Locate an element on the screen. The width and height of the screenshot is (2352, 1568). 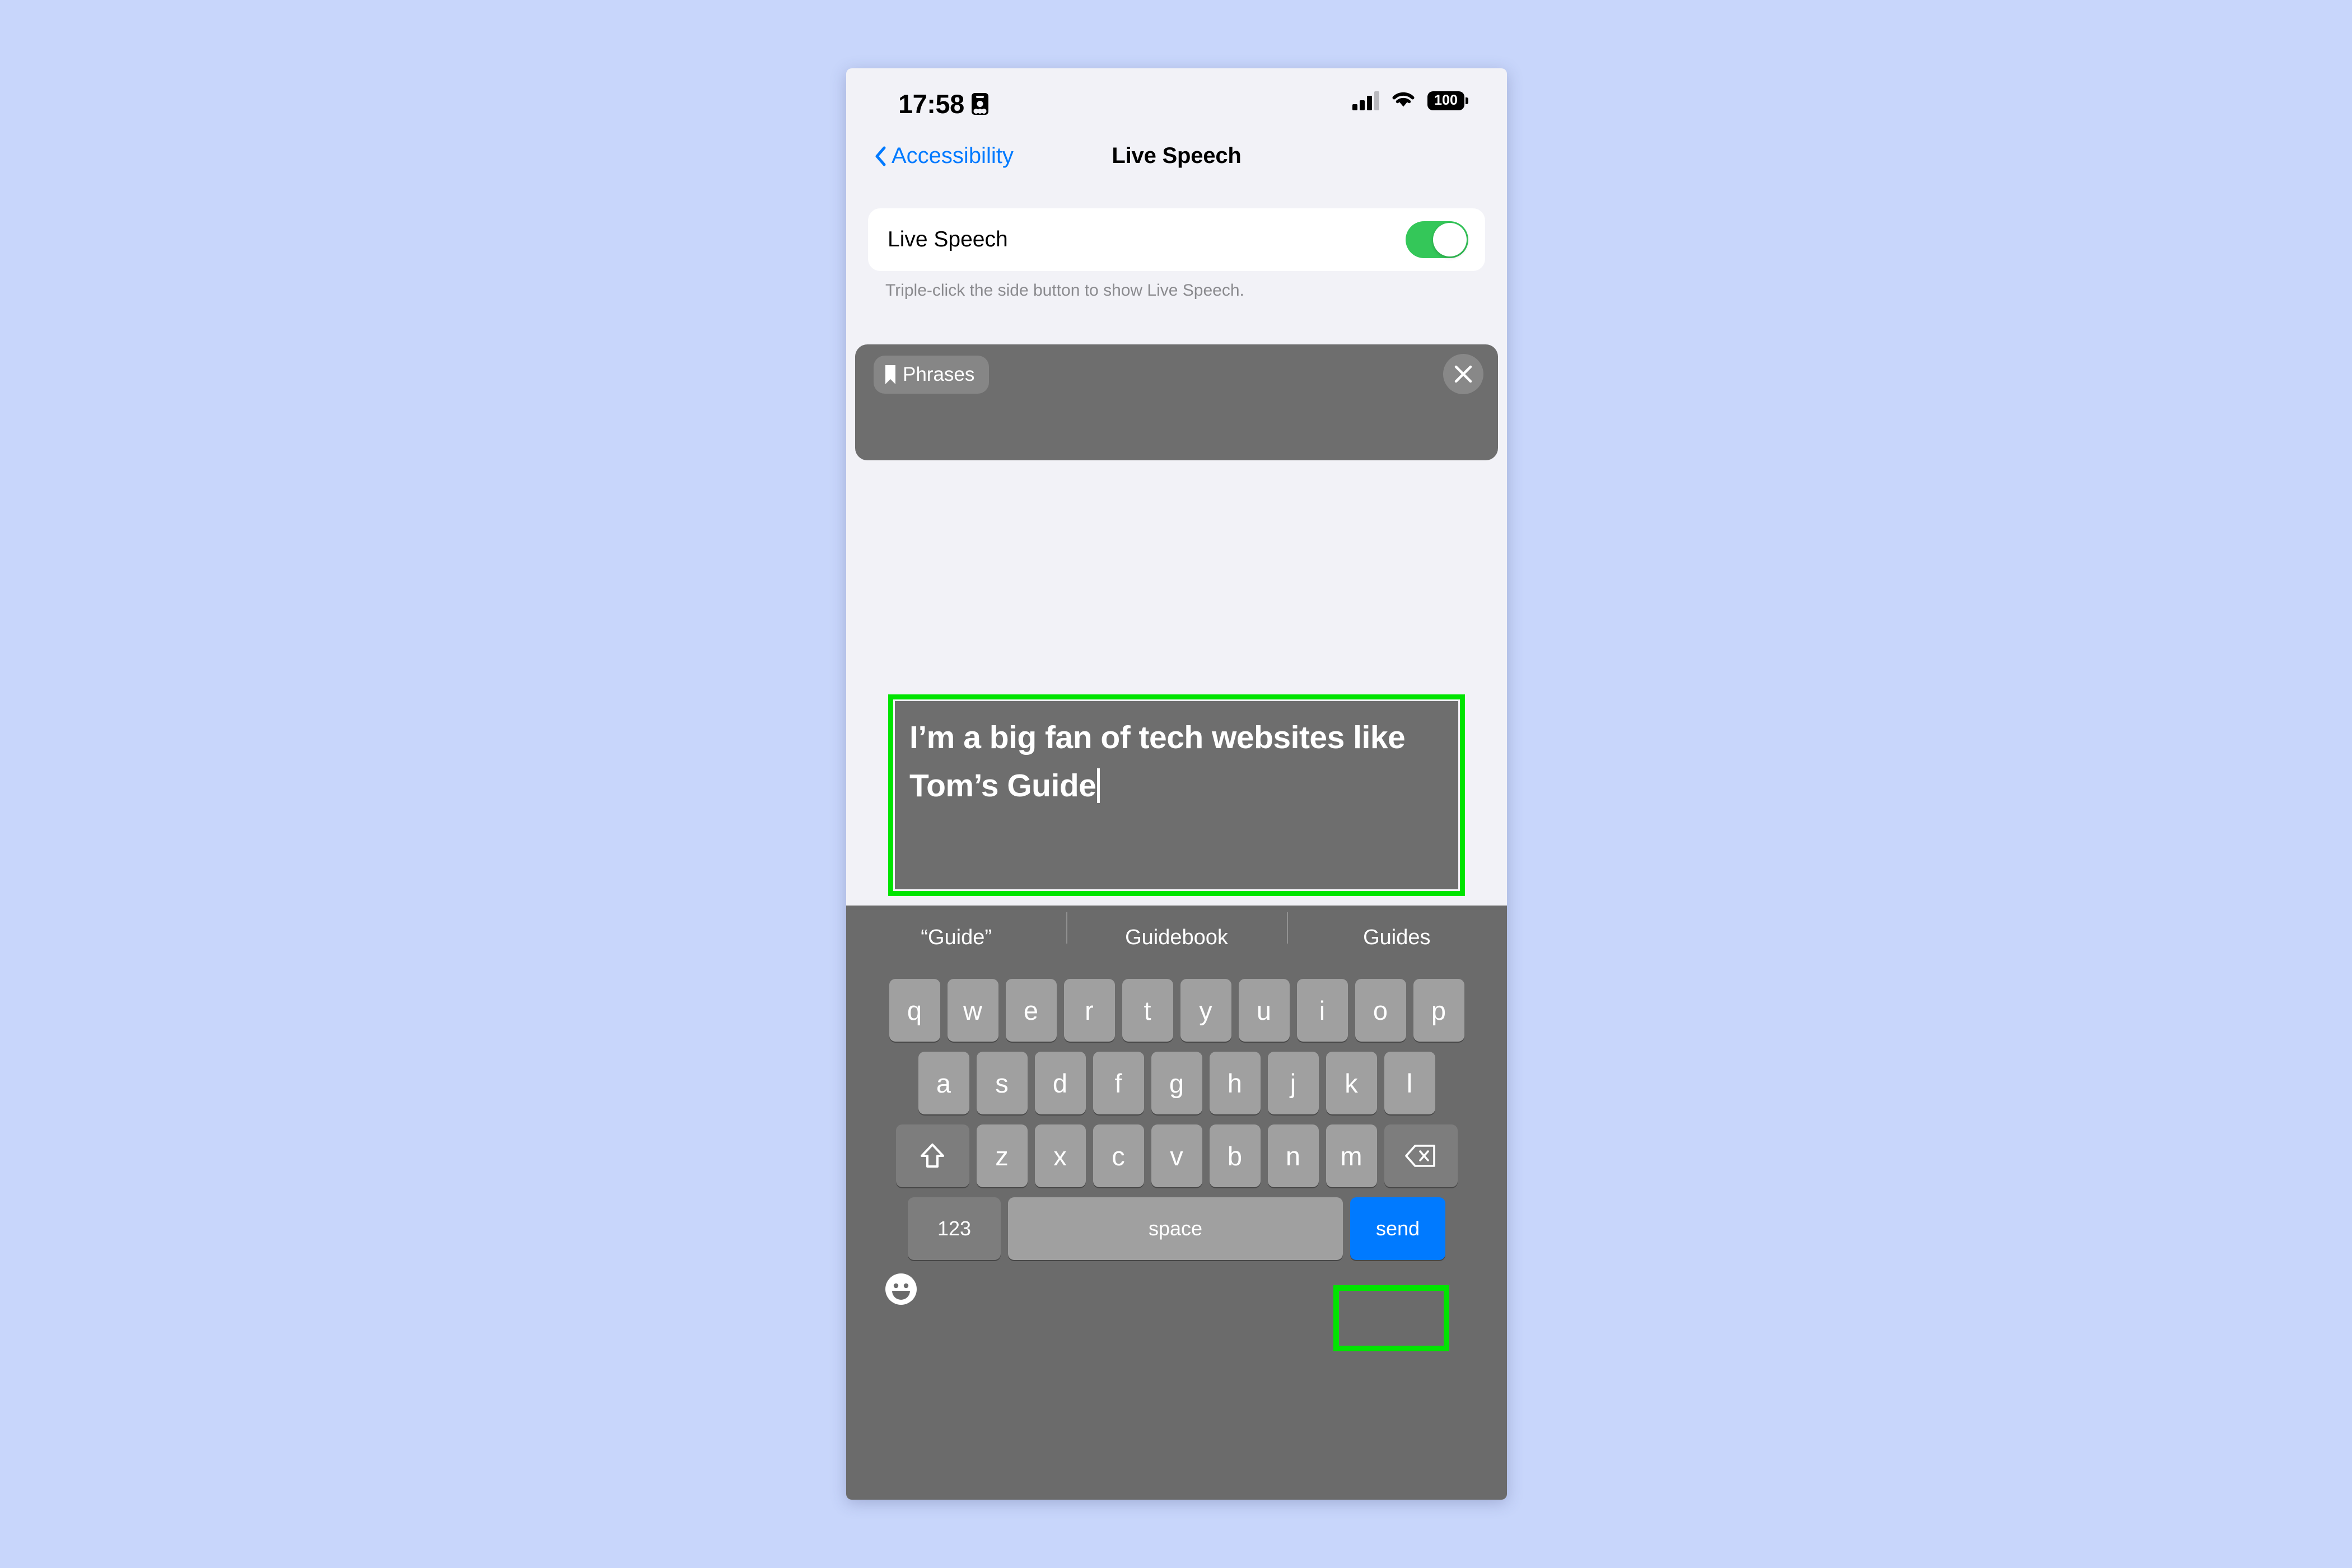
emoji-key is located at coordinates (901, 1289).